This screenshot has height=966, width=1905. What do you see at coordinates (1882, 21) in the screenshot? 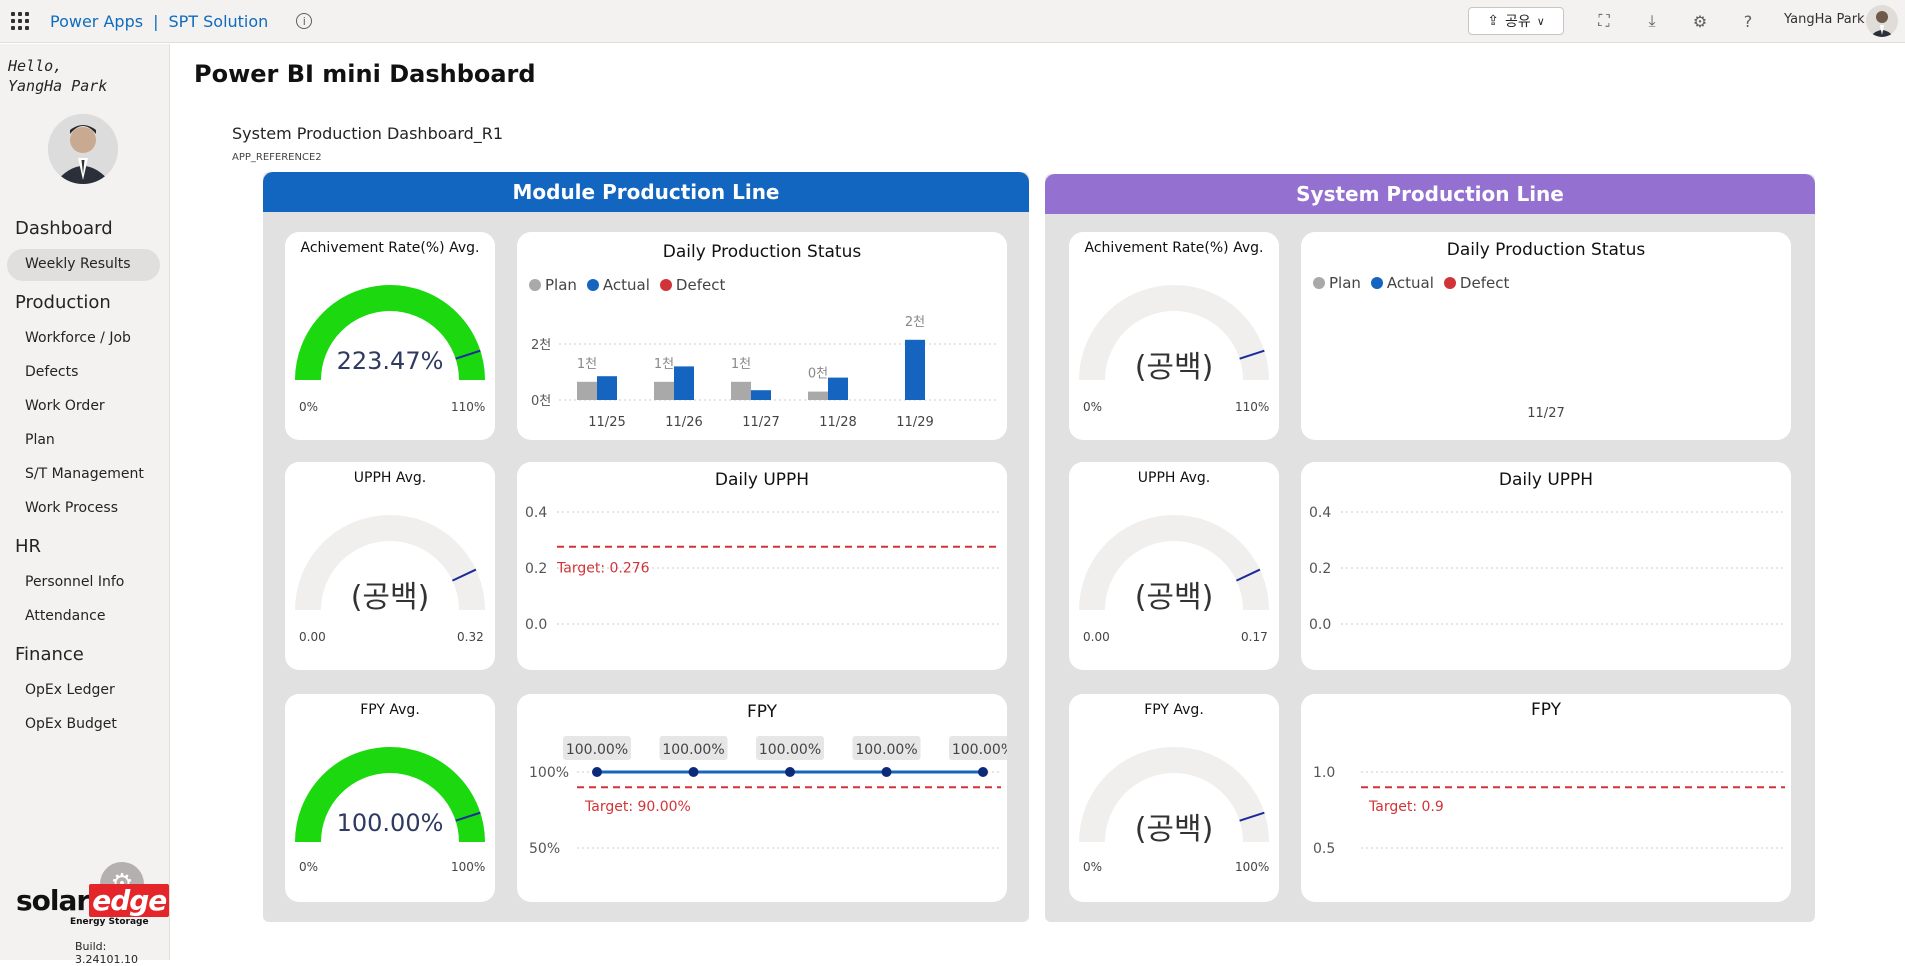
I see `user-avatar` at bounding box center [1882, 21].